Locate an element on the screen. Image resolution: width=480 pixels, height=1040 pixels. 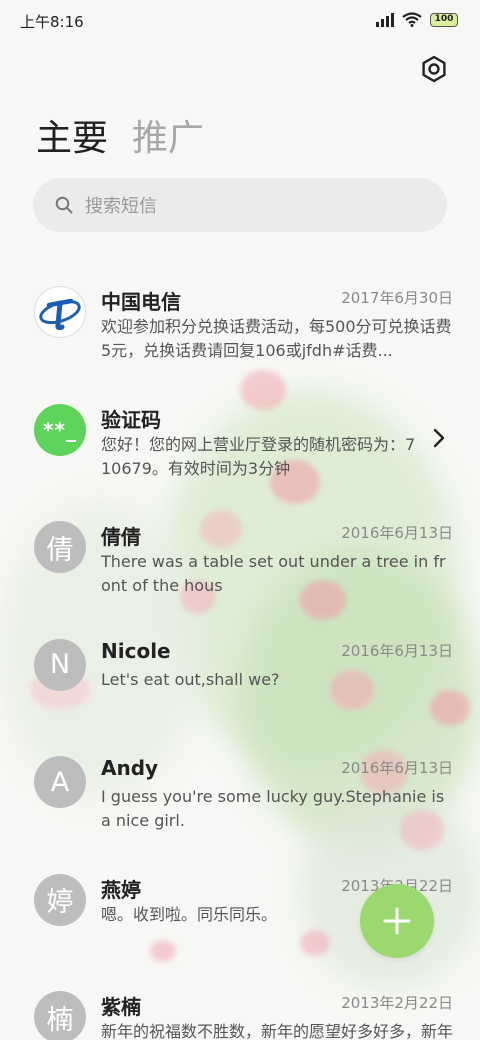
signal-icon is located at coordinates (385, 19).